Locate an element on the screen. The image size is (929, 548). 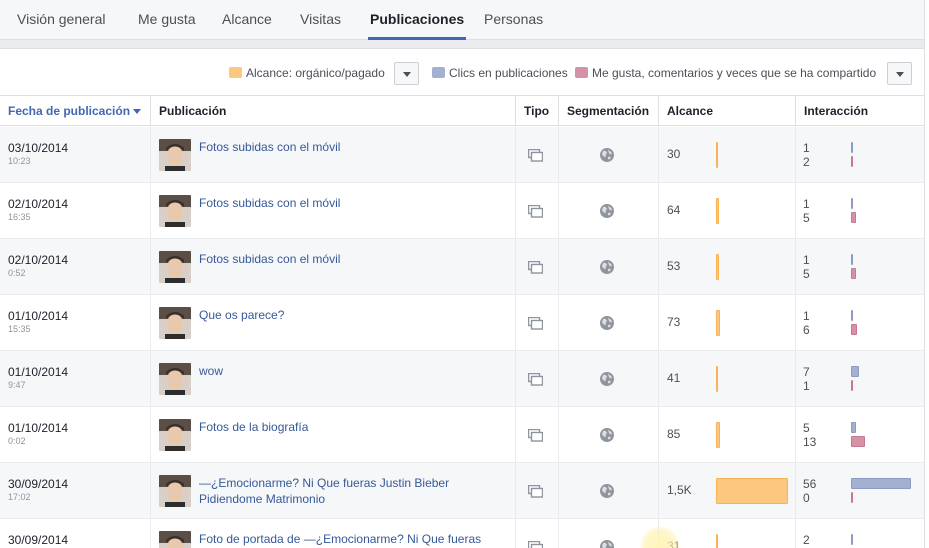
table-row: 01/10/2014 15:35 Que os parece? 73 1 6 is located at coordinates (462, 323).